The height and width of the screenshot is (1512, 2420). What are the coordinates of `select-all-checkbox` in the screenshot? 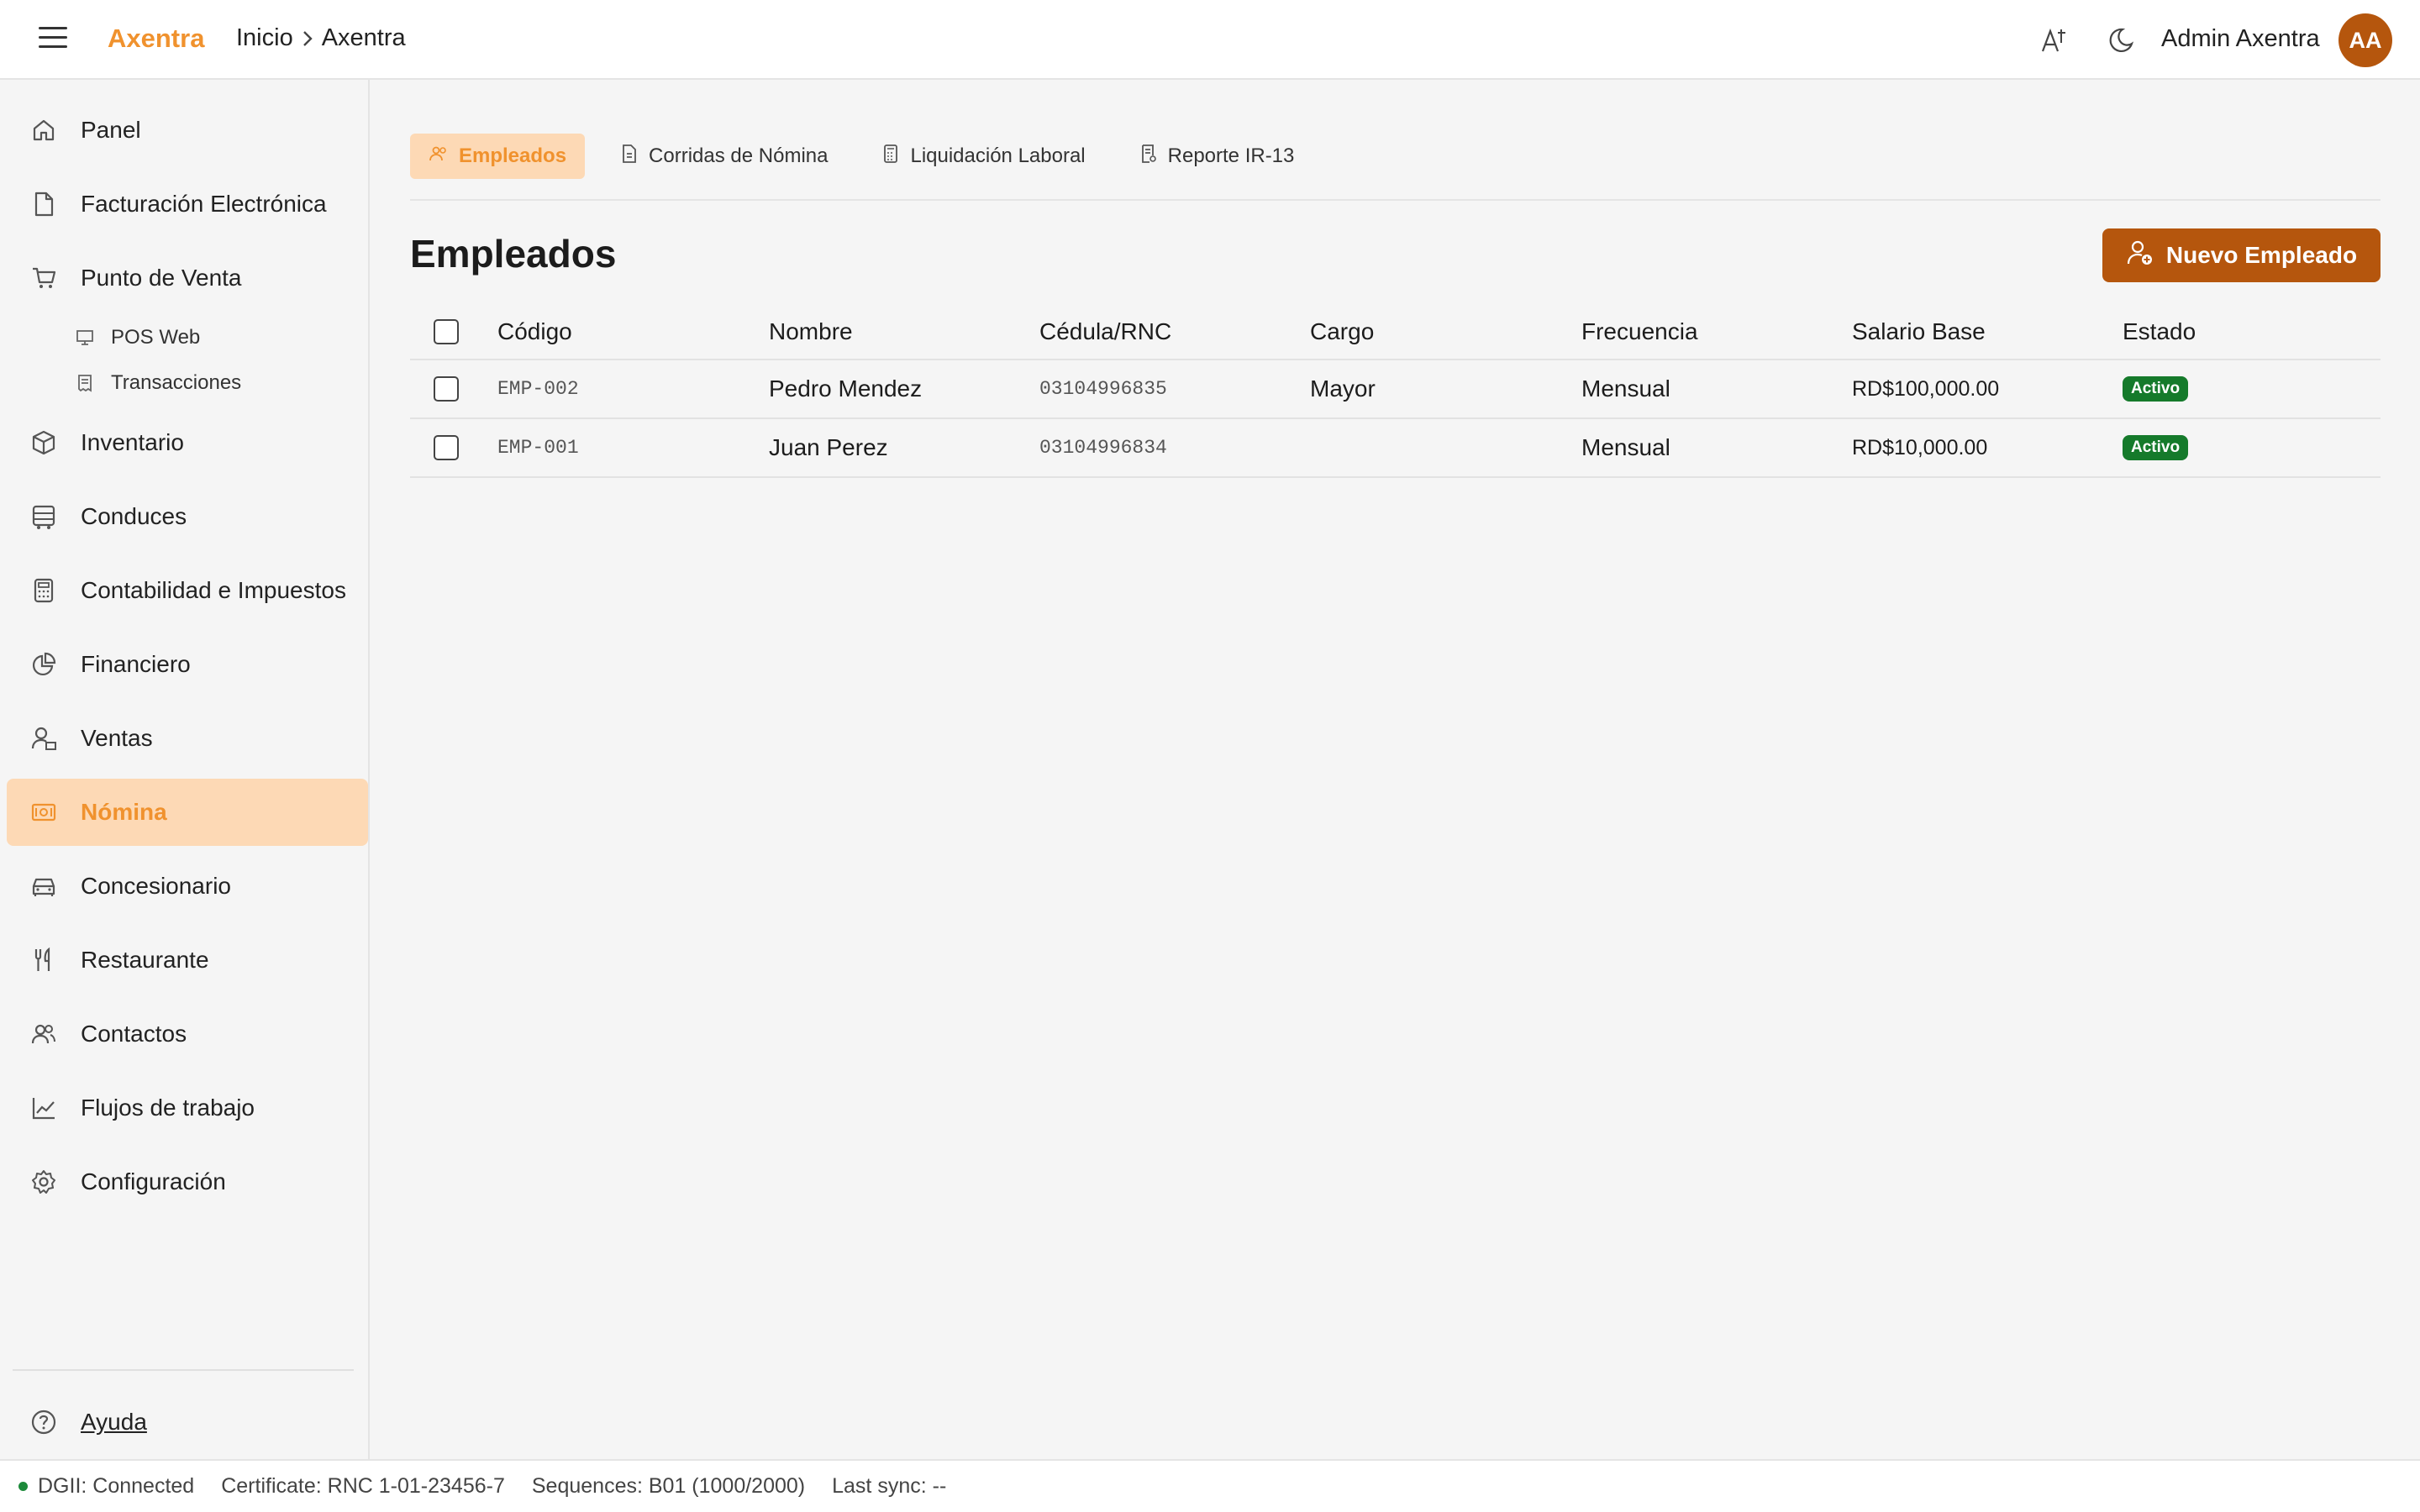 It's located at (447, 331).